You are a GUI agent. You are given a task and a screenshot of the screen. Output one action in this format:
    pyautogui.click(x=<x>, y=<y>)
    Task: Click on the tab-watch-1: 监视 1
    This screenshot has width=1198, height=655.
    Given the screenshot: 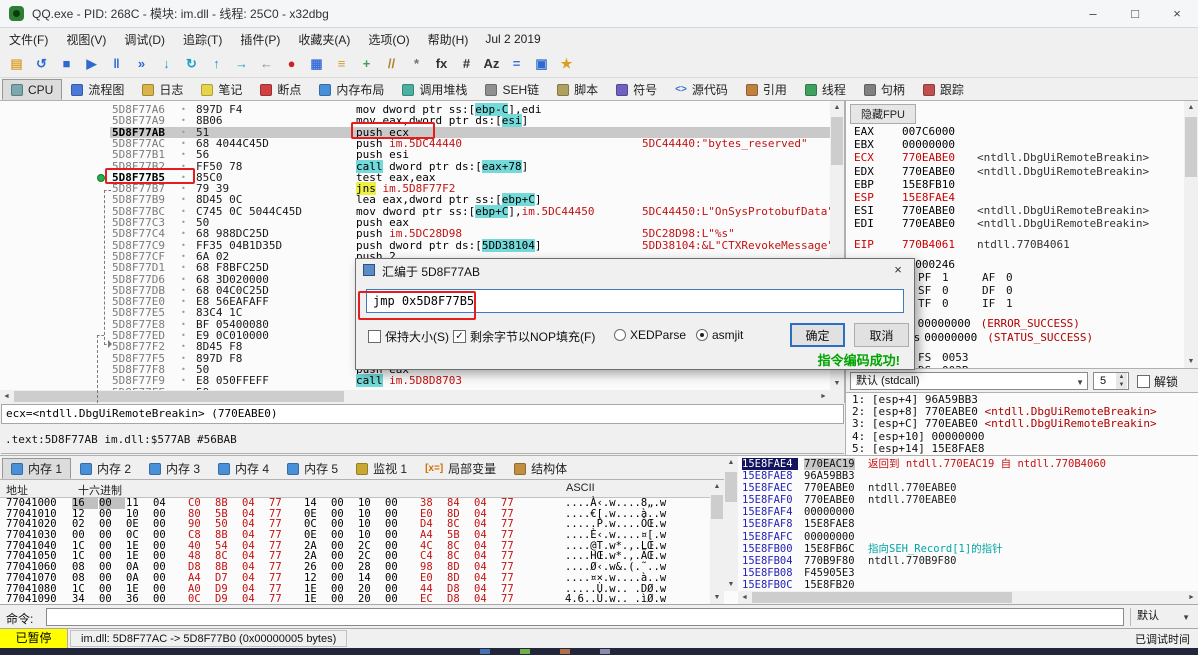 What is the action you would take?
    pyautogui.click(x=381, y=468)
    